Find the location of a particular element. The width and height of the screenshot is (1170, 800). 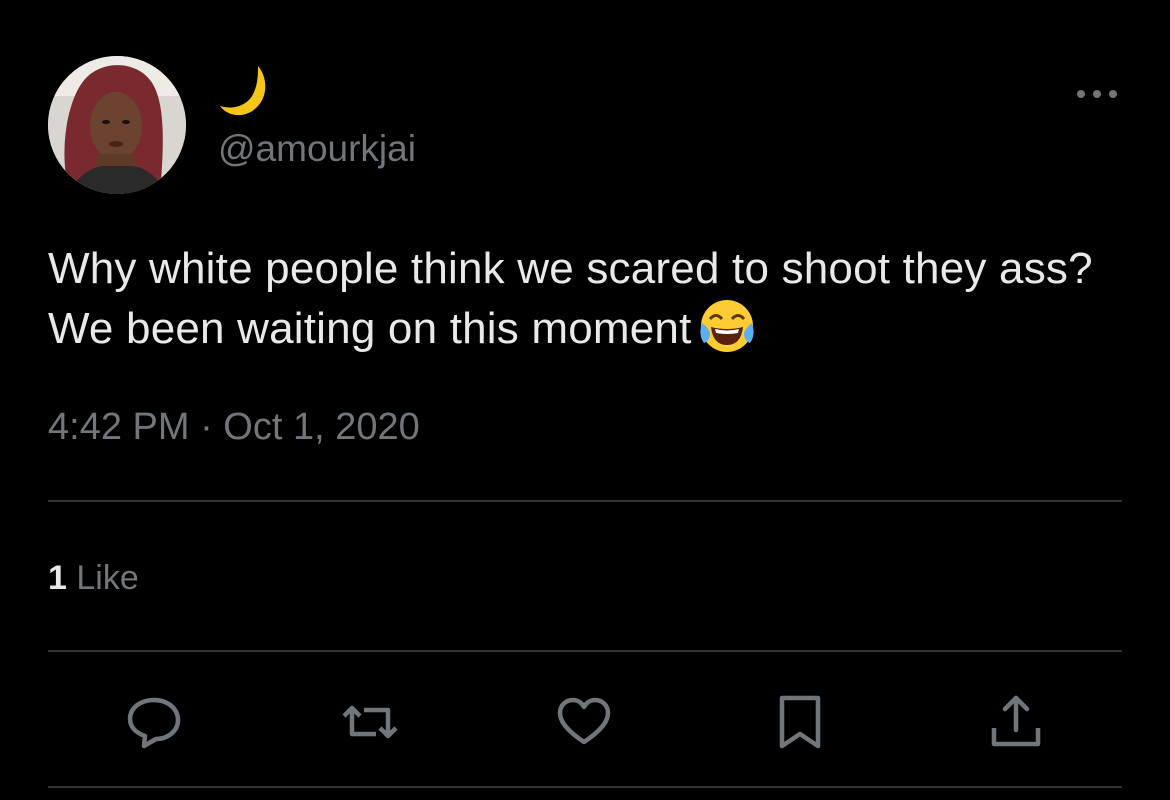

display-name is located at coordinates (248, 92).